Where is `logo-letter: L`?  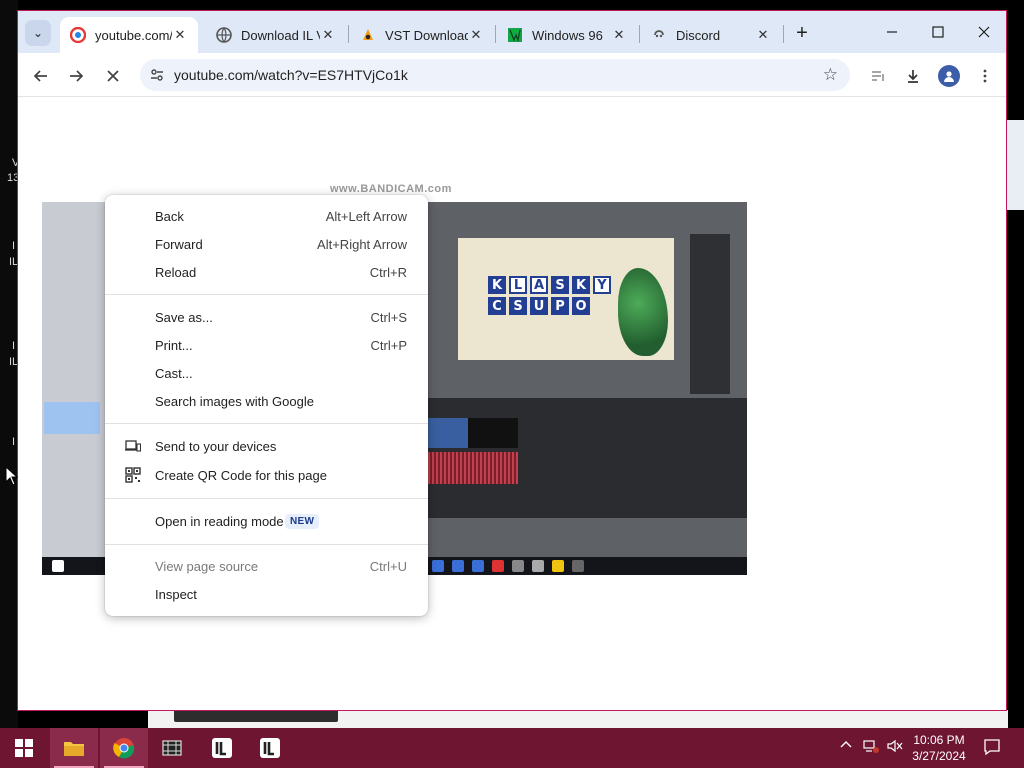 logo-letter: L is located at coordinates (518, 285).